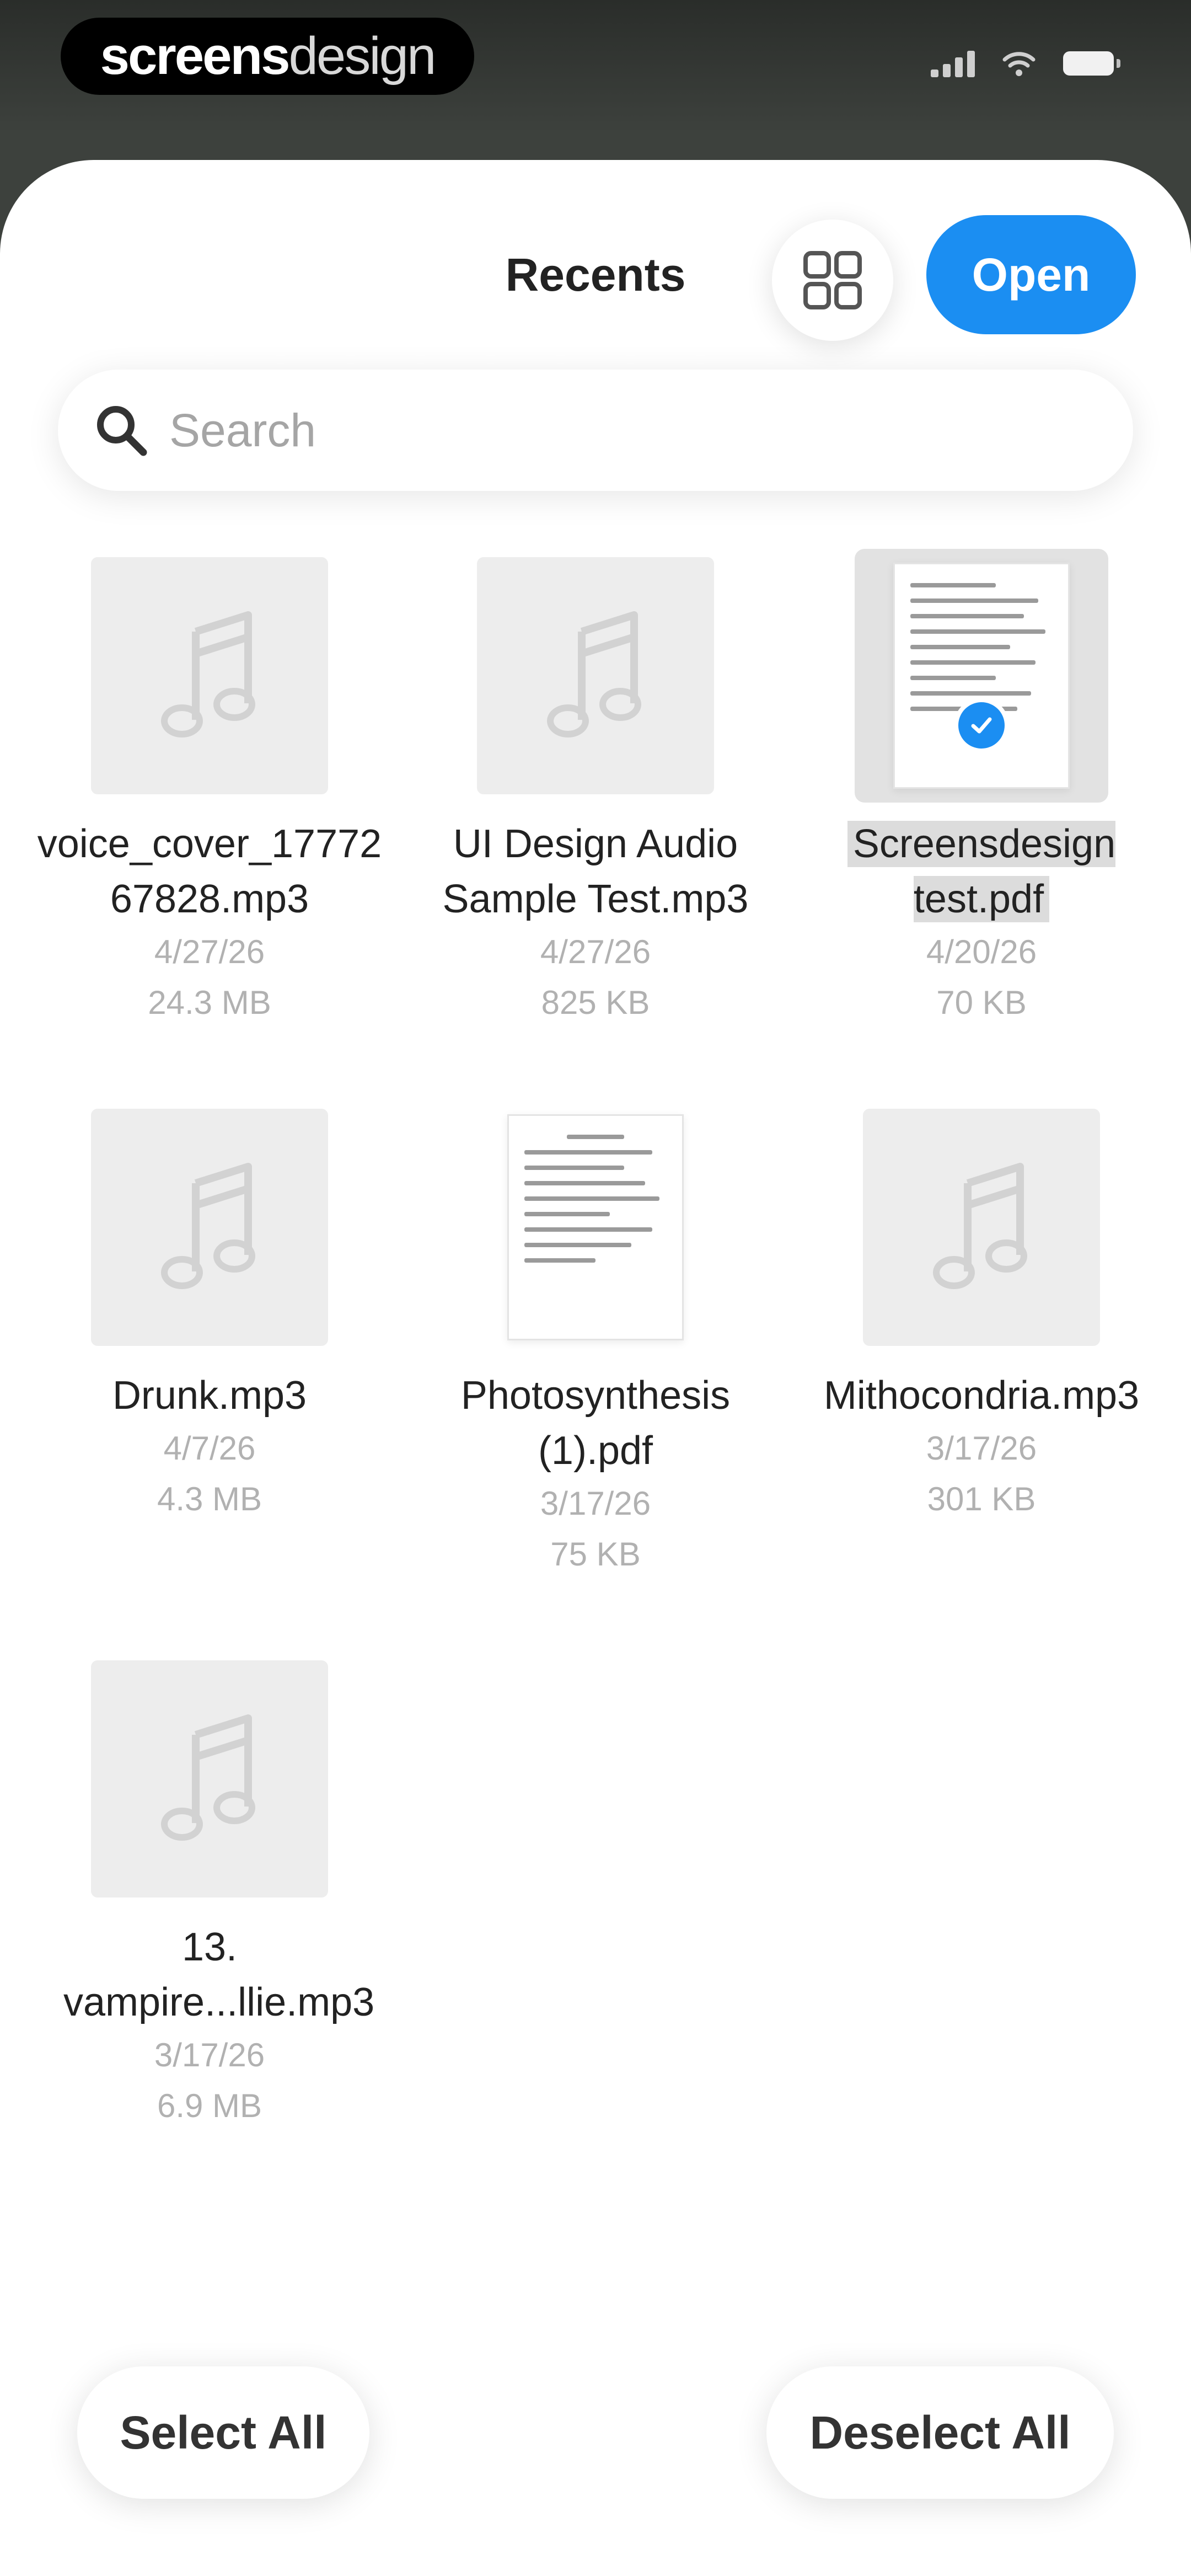 This screenshot has width=1191, height=2576. I want to click on file-size: 75 KB, so click(595, 1554).